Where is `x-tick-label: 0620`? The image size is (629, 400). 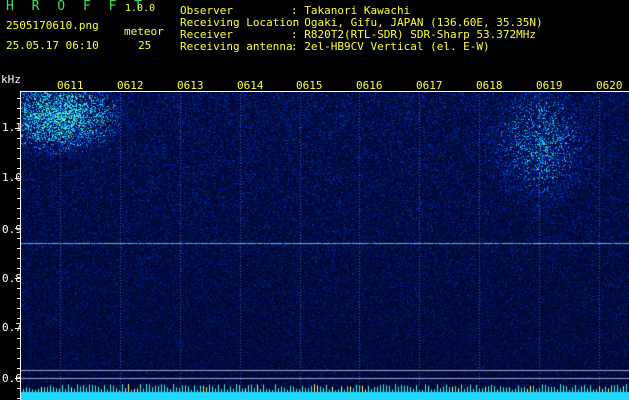
x-tick-label: 0620 is located at coordinates (609, 85).